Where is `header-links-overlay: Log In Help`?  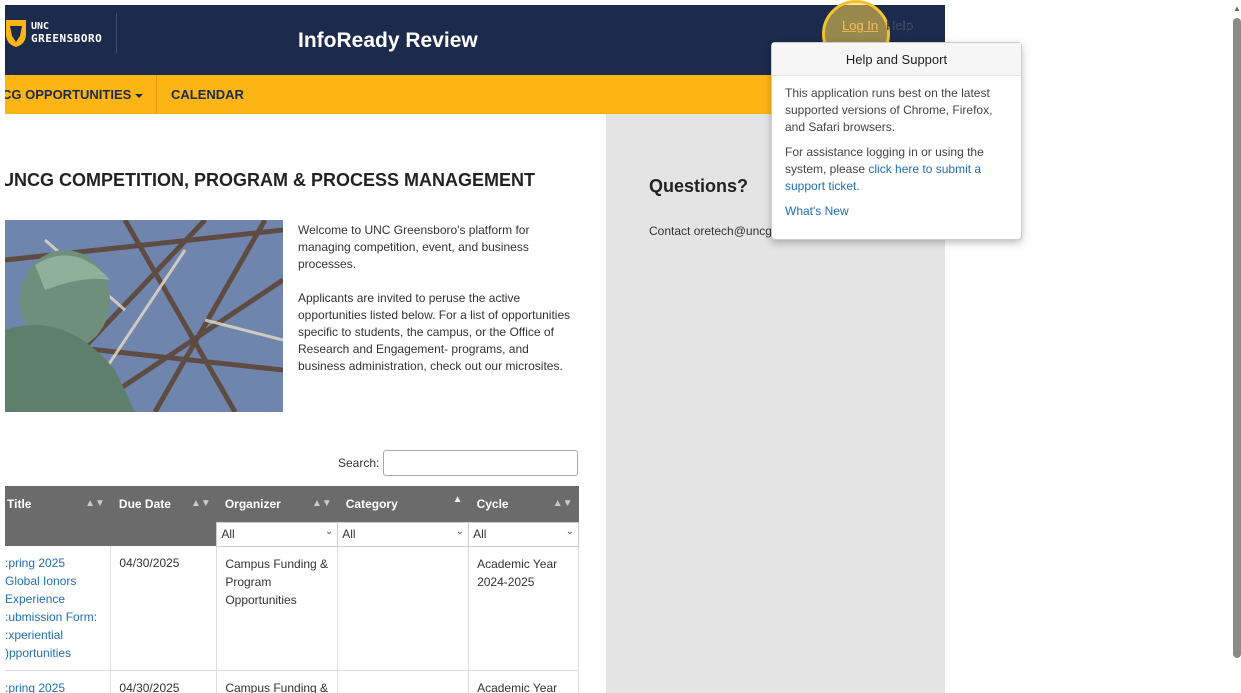
header-links-overlay: Log In Help is located at coordinates (877, 25).